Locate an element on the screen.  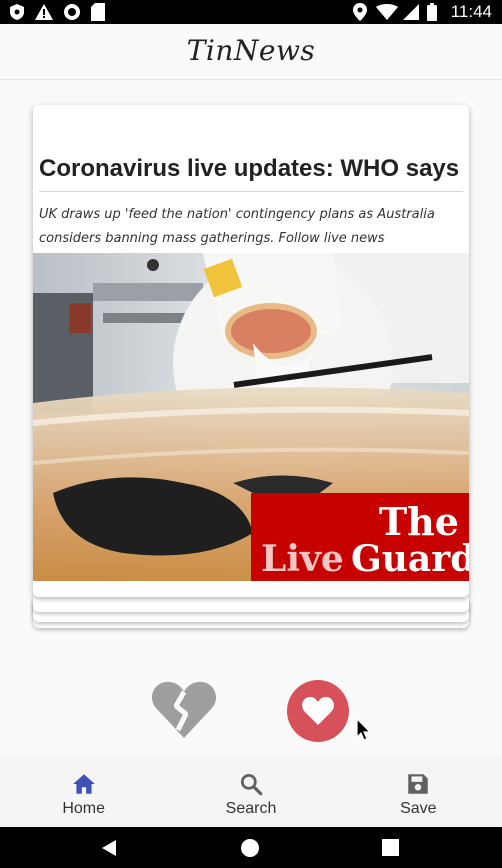
signal-icon is located at coordinates (411, 12).